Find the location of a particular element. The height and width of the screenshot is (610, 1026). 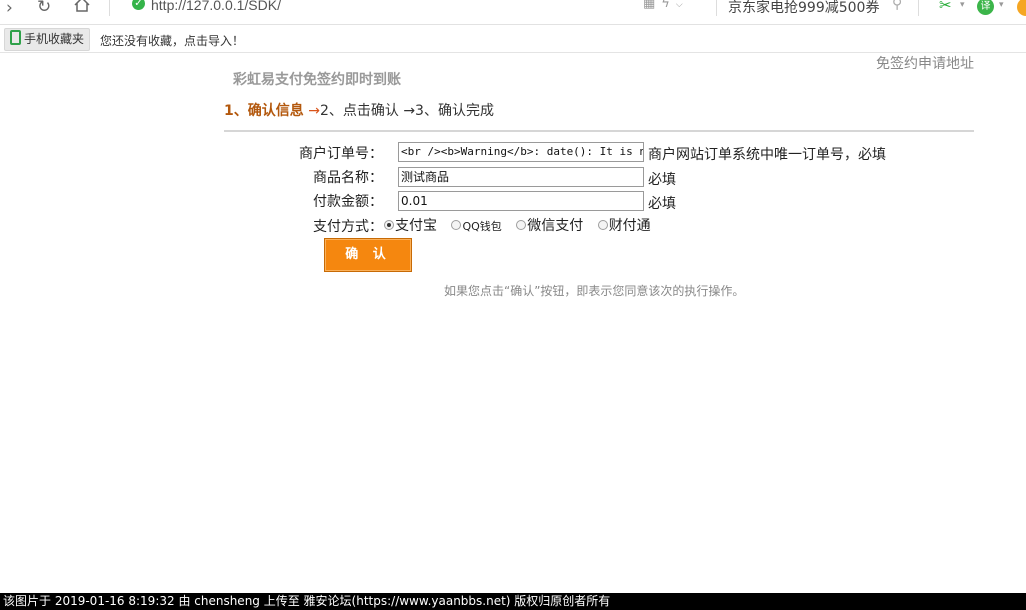

mobile-favorites-button: 手机收藏夹 is located at coordinates (47, 39).